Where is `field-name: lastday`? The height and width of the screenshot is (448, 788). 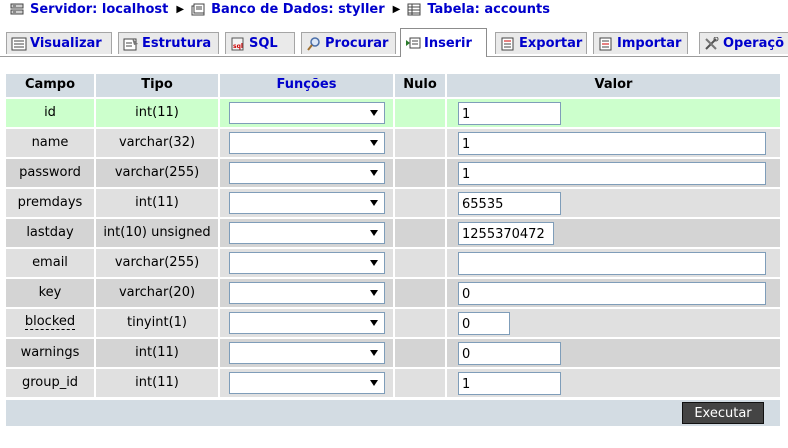 field-name: lastday is located at coordinates (50, 233).